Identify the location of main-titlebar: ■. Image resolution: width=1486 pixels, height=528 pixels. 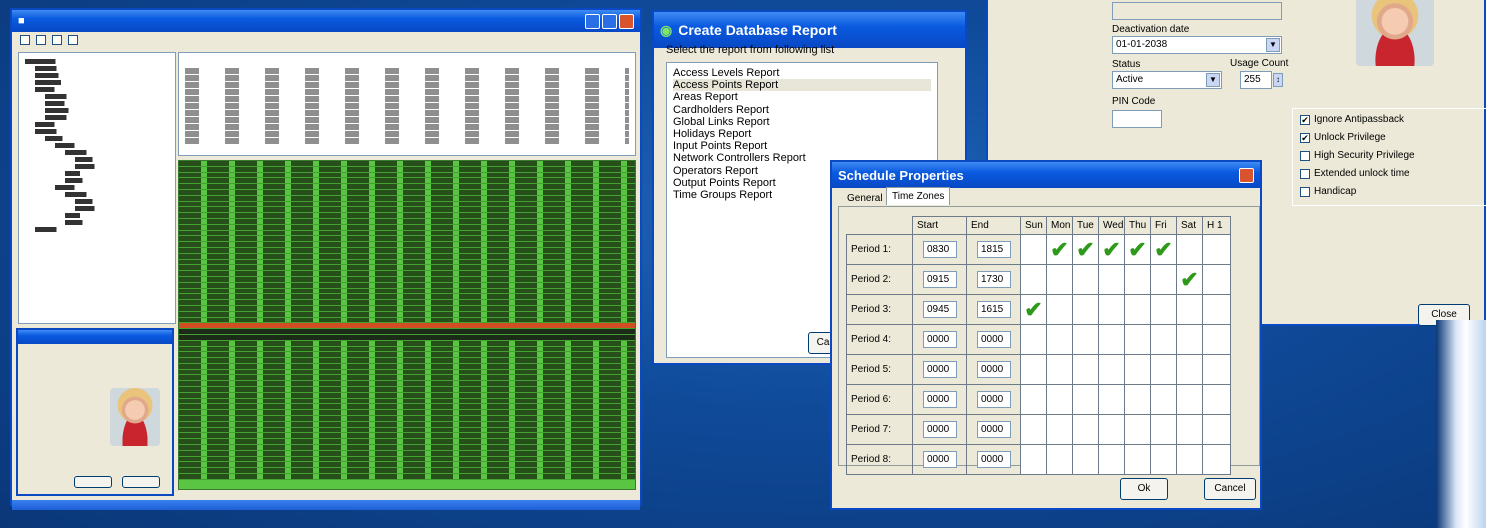
(326, 21).